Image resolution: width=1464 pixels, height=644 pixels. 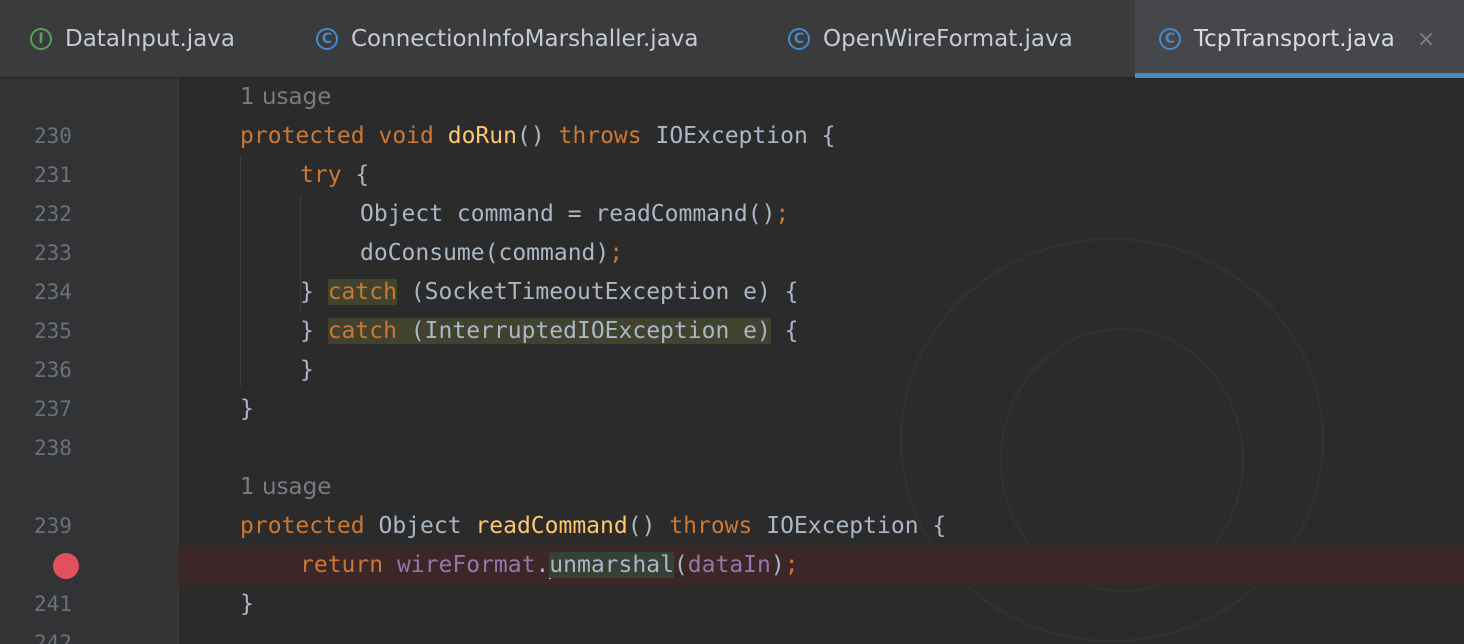 I want to click on code-line: 236 }, so click(x=732, y=370).